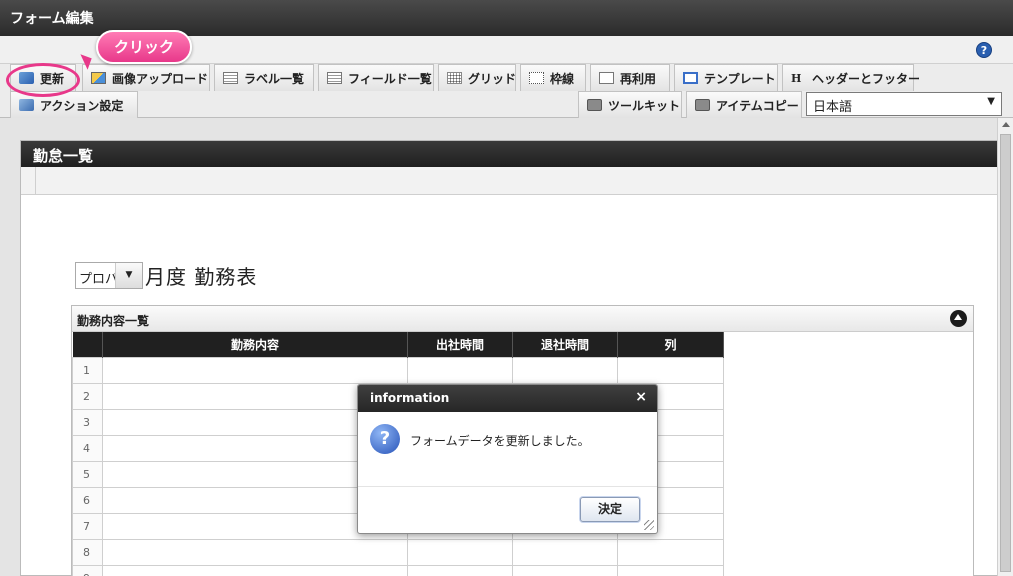 Image resolution: width=1013 pixels, height=576 pixels. What do you see at coordinates (866, 78) in the screenshot?
I see `header-footer-label: ヘッダーとフッター` at bounding box center [866, 78].